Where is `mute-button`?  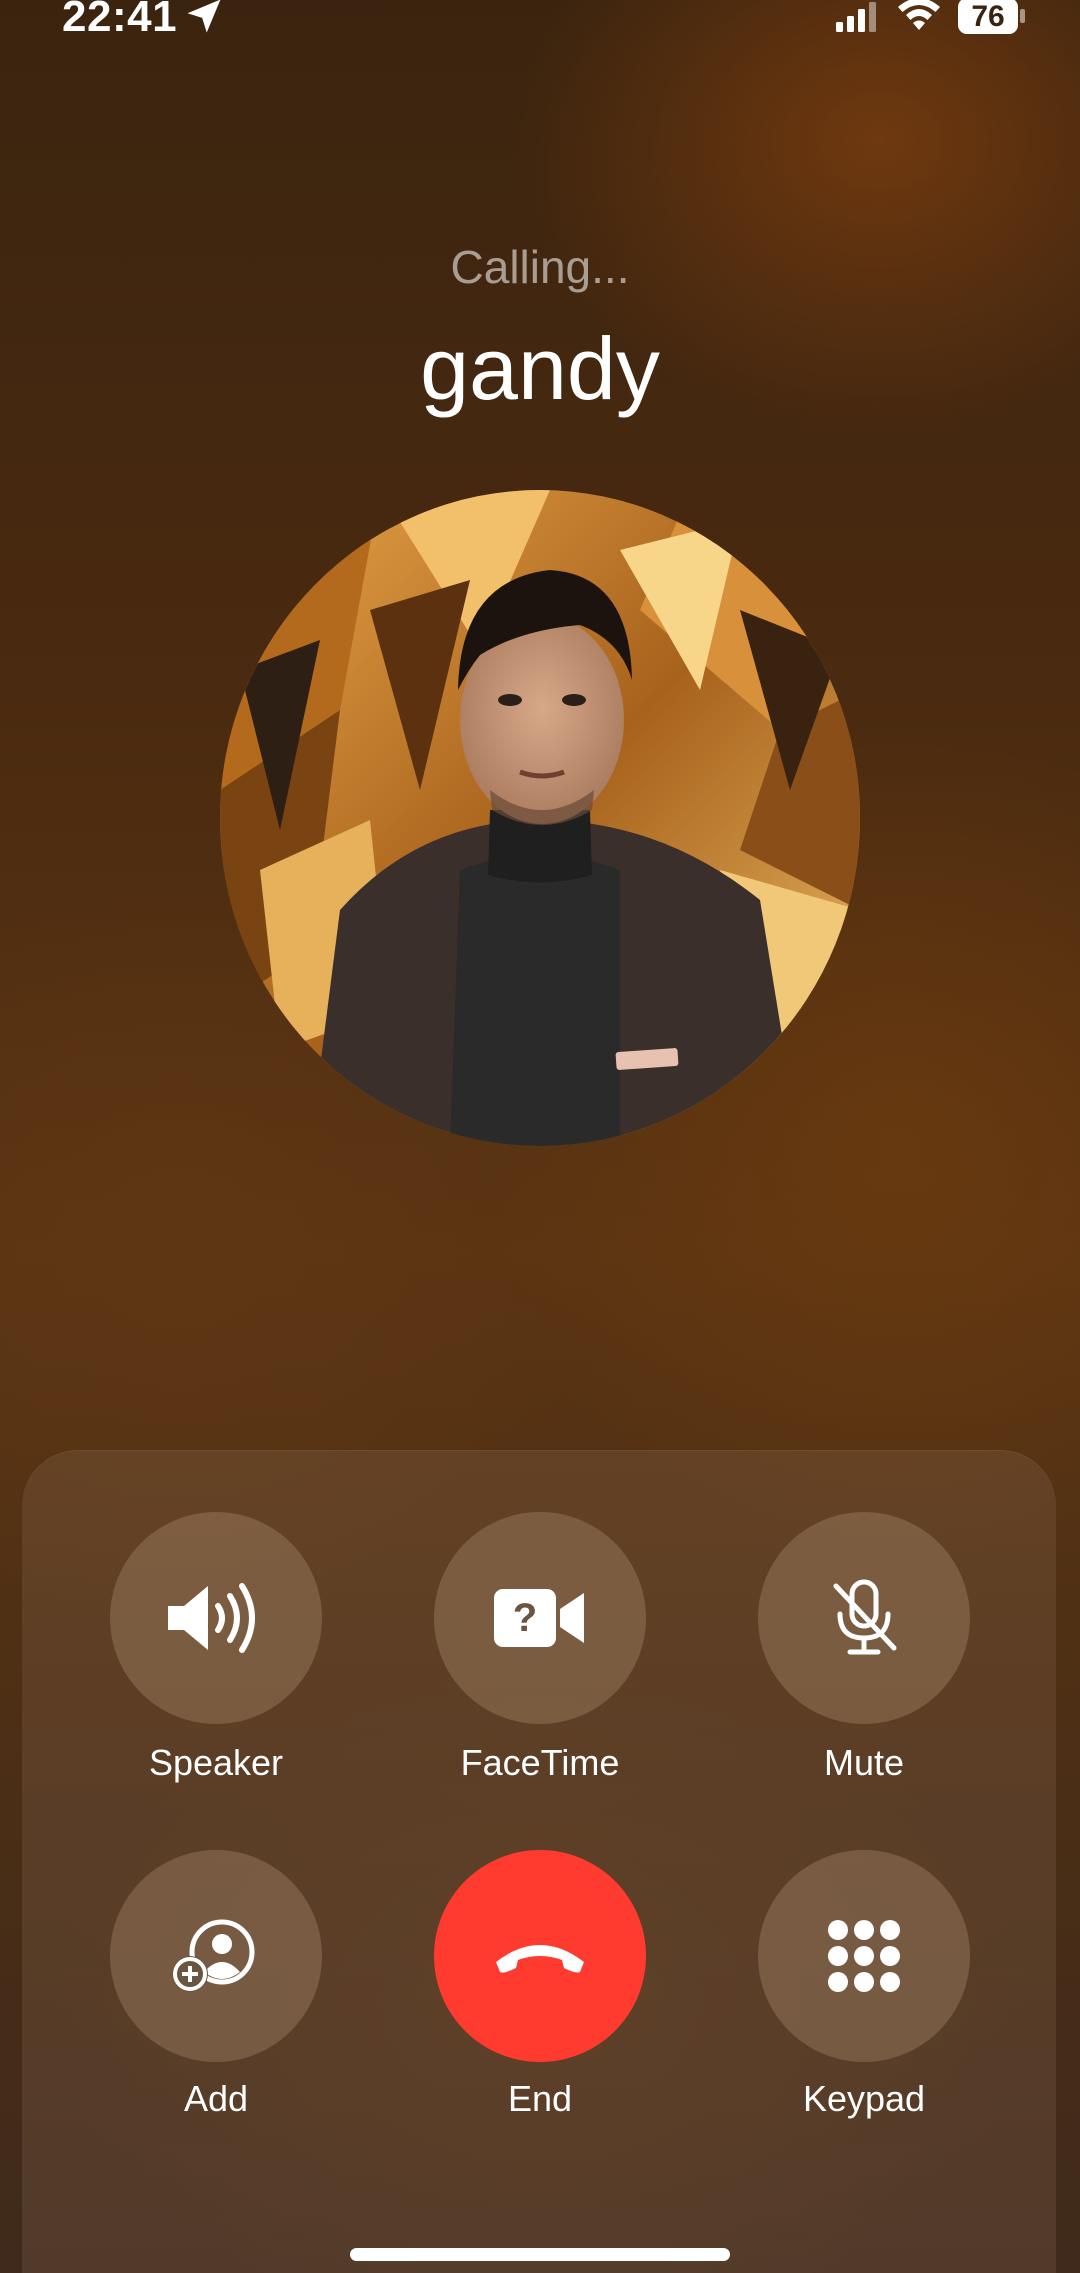 mute-button is located at coordinates (864, 1618).